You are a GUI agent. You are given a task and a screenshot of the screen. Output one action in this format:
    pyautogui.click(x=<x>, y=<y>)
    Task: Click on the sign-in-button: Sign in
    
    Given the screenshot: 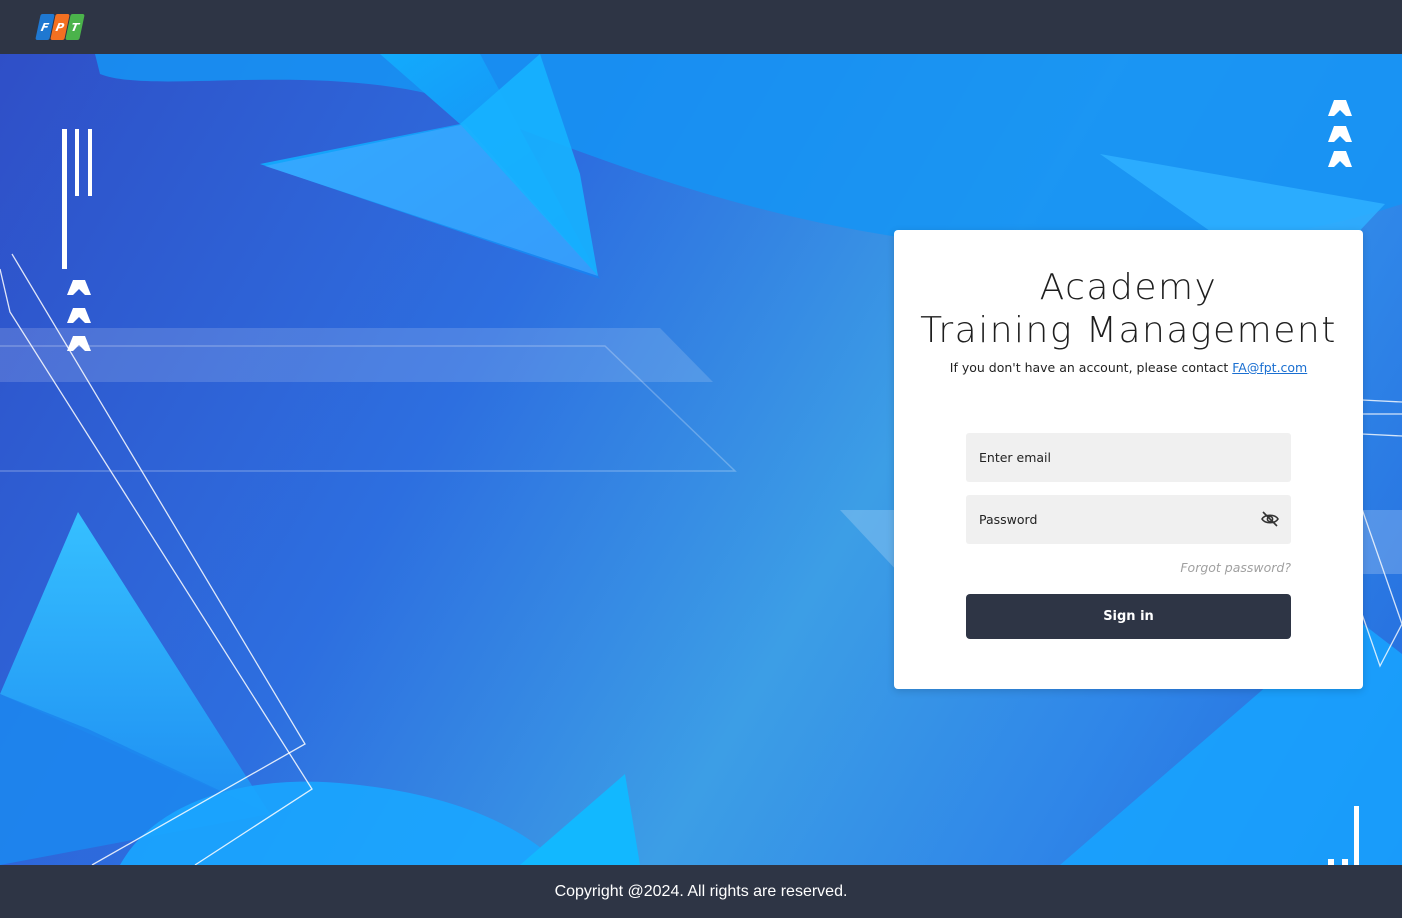 What is the action you would take?
    pyautogui.click(x=1128, y=616)
    